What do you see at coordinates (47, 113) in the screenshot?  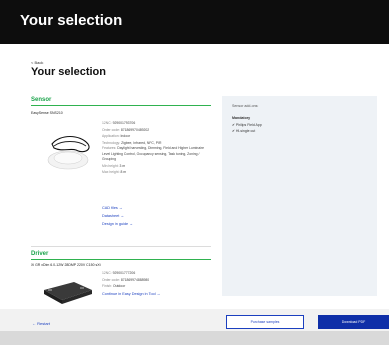 I see `sensor-product-name: EasySense SNS210` at bounding box center [47, 113].